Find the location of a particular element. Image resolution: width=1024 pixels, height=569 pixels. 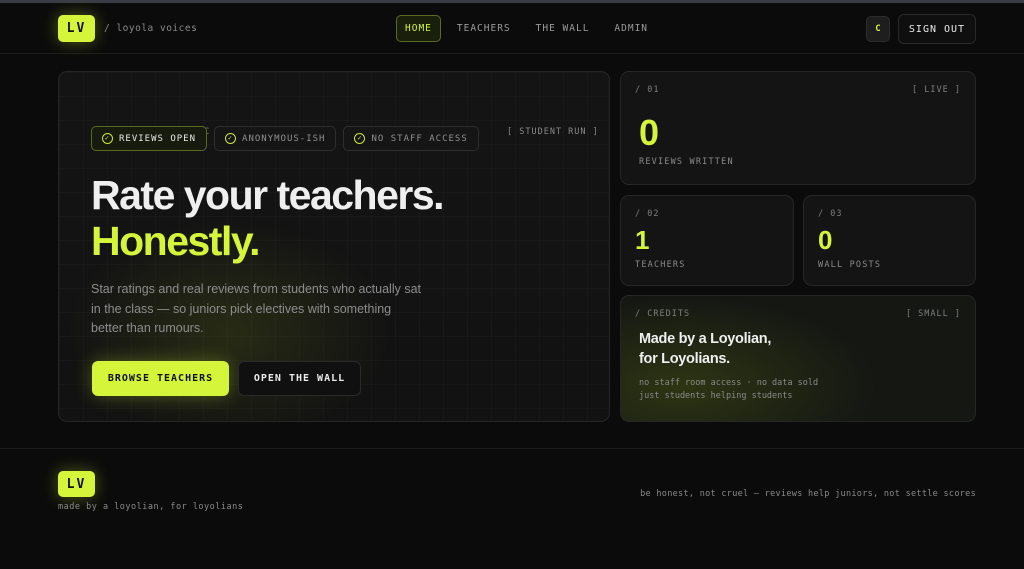

card-index: / CREDITS is located at coordinates (663, 314).